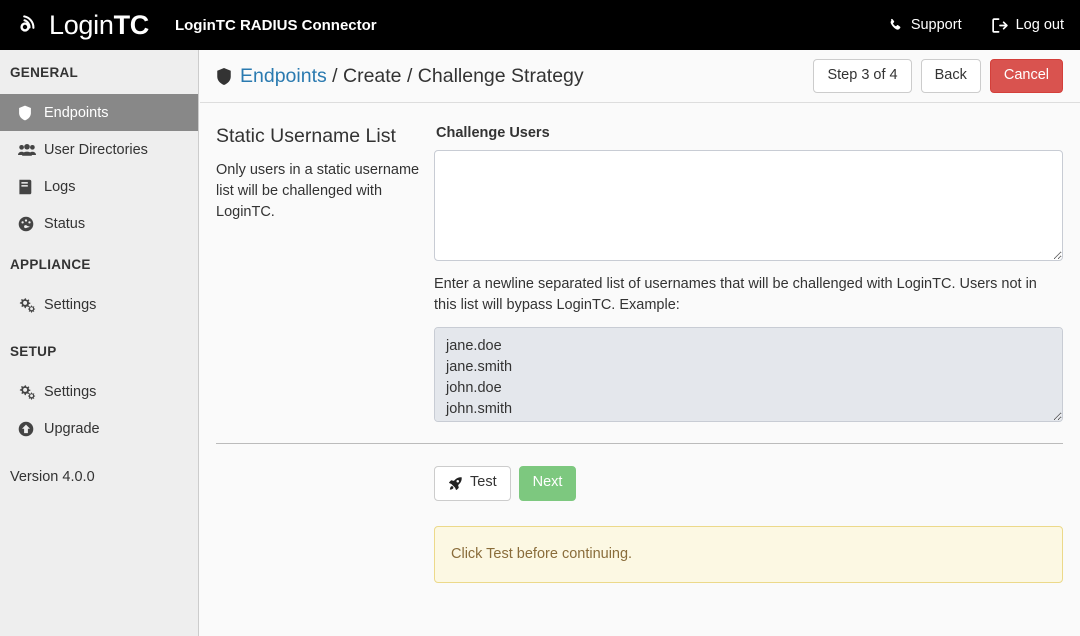 The height and width of the screenshot is (636, 1080). Describe the element at coordinates (1039, 25) in the screenshot. I see `logout-label: Log out` at that location.